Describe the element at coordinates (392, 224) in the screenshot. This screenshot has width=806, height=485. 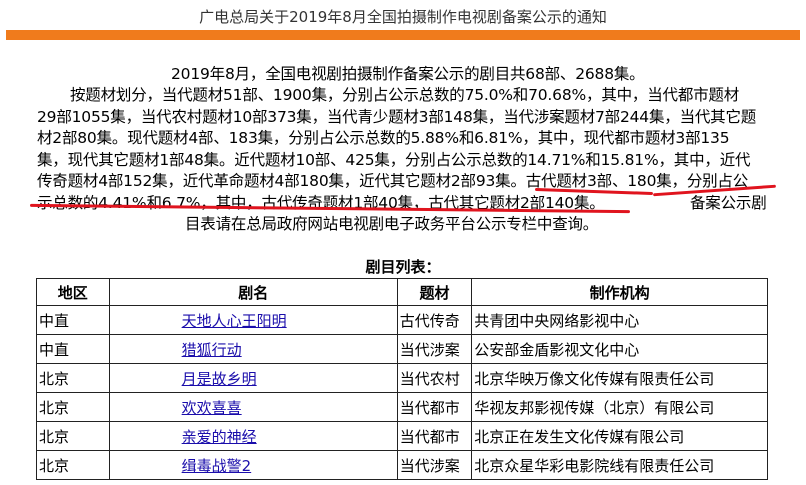
I see `paragraph-line: 目表请在总局政府网站电视剧电子政务平台公示专栏中查询。` at that location.